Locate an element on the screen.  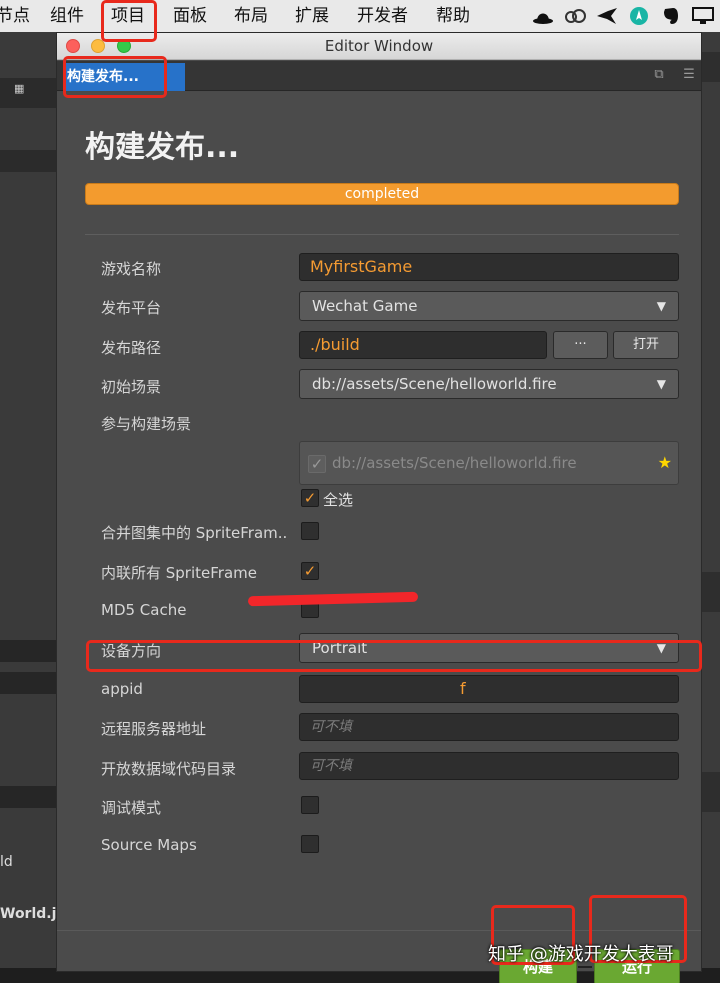
star-icon: ★ is located at coordinates (664, 462).